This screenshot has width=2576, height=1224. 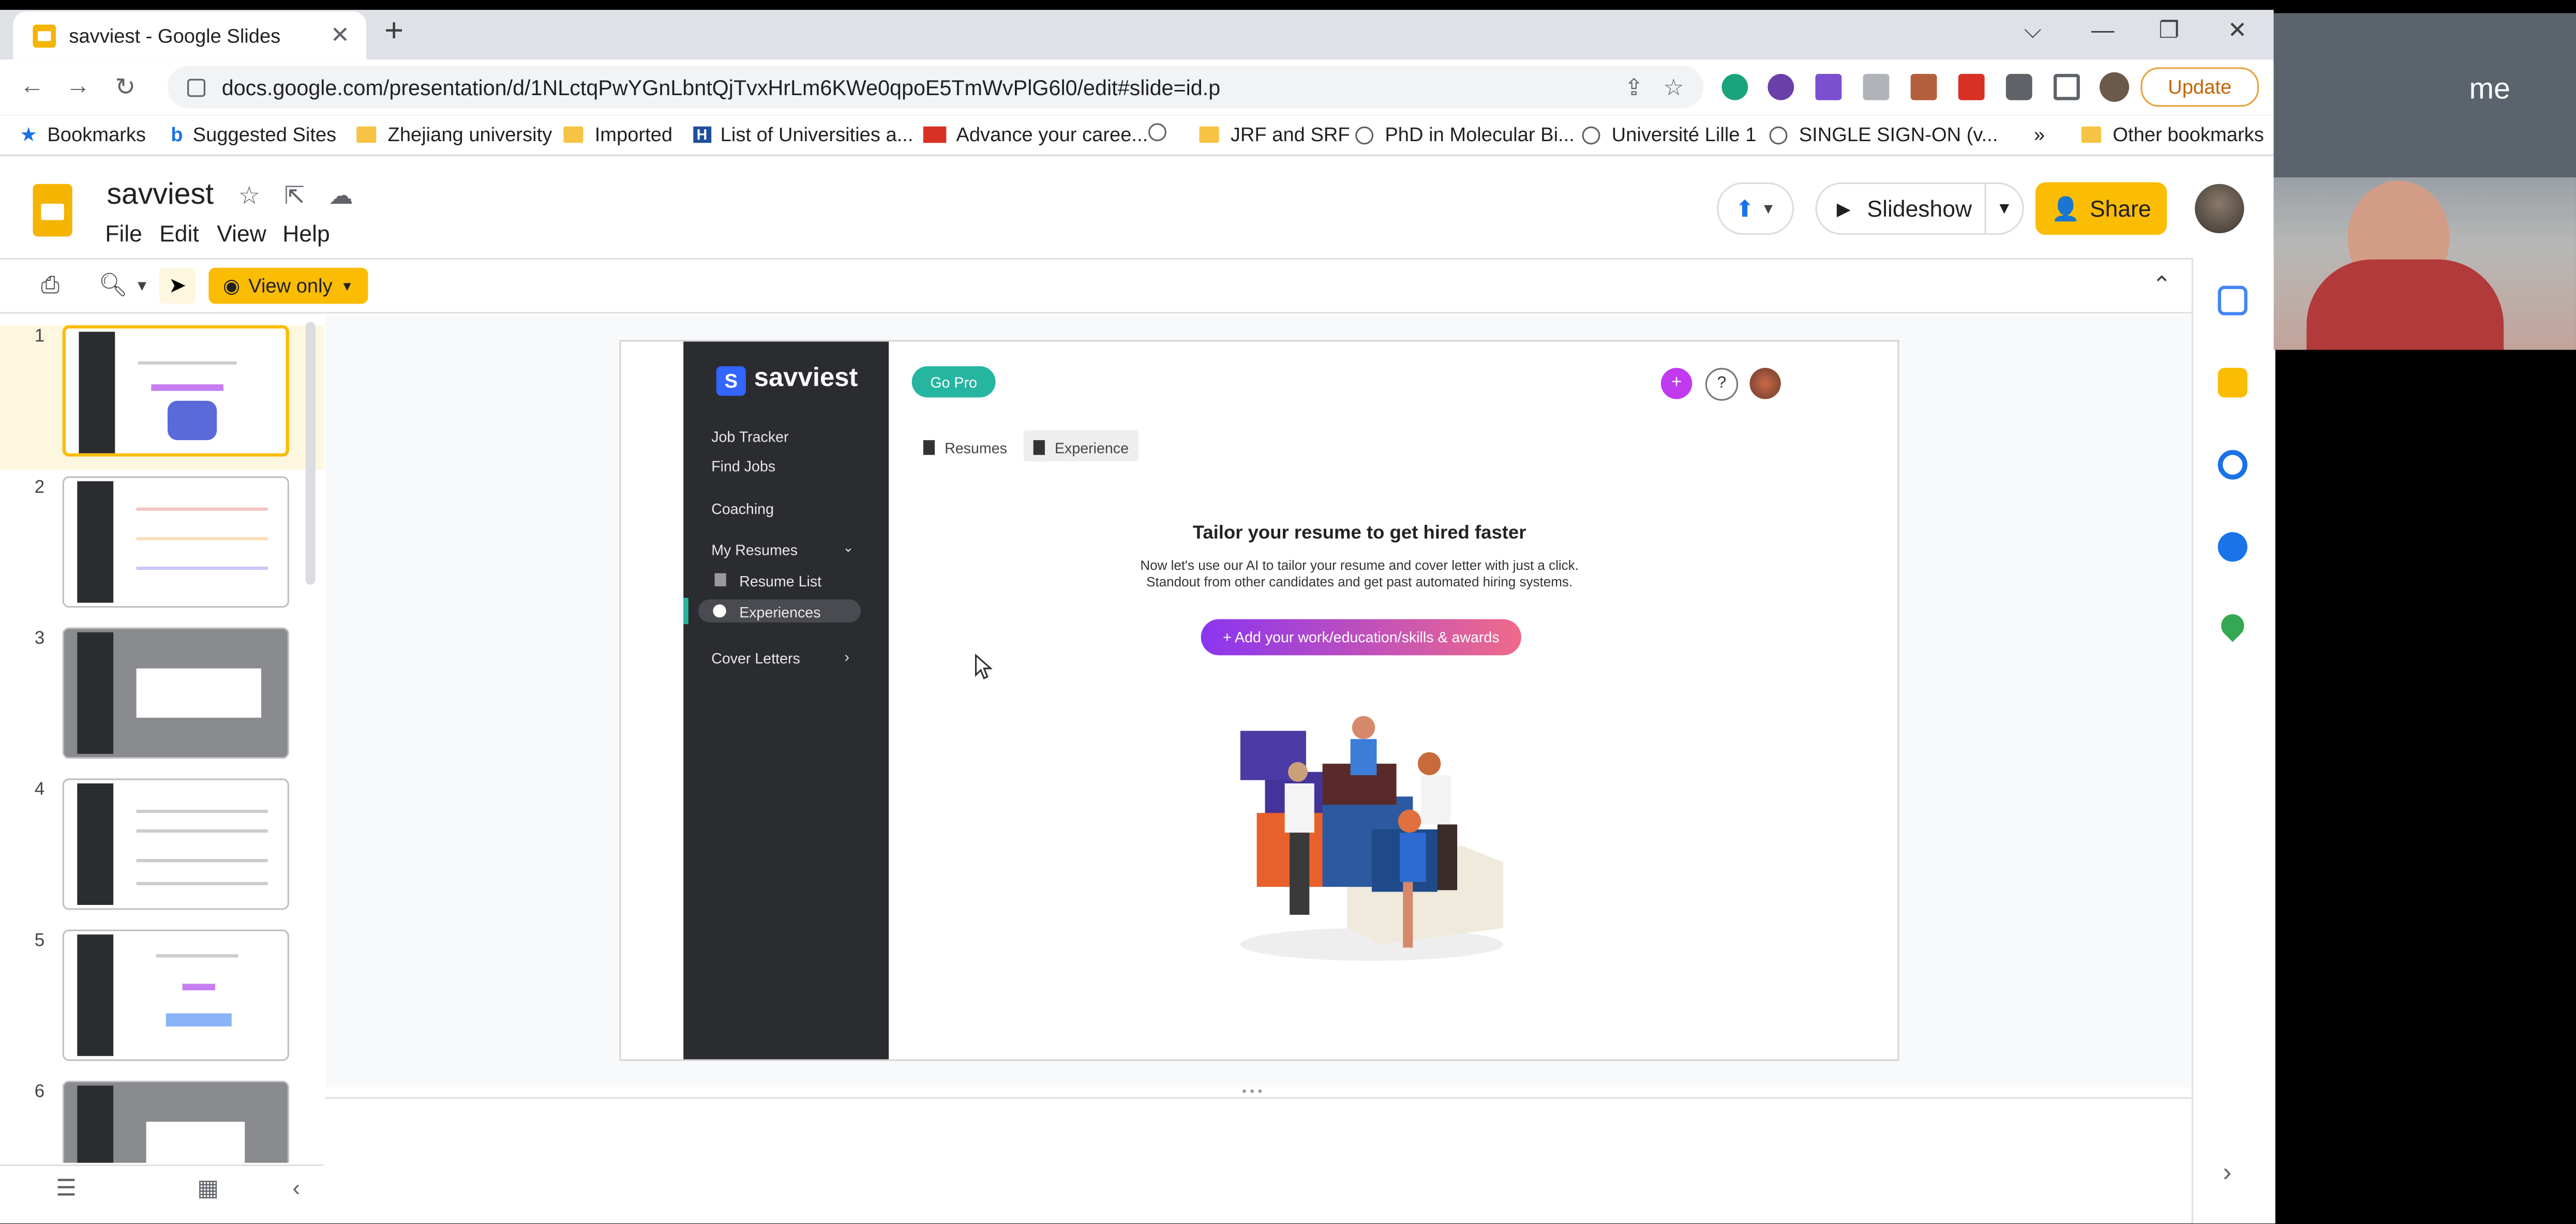 I want to click on bookmark-item: Zhejiang university, so click(x=454, y=134).